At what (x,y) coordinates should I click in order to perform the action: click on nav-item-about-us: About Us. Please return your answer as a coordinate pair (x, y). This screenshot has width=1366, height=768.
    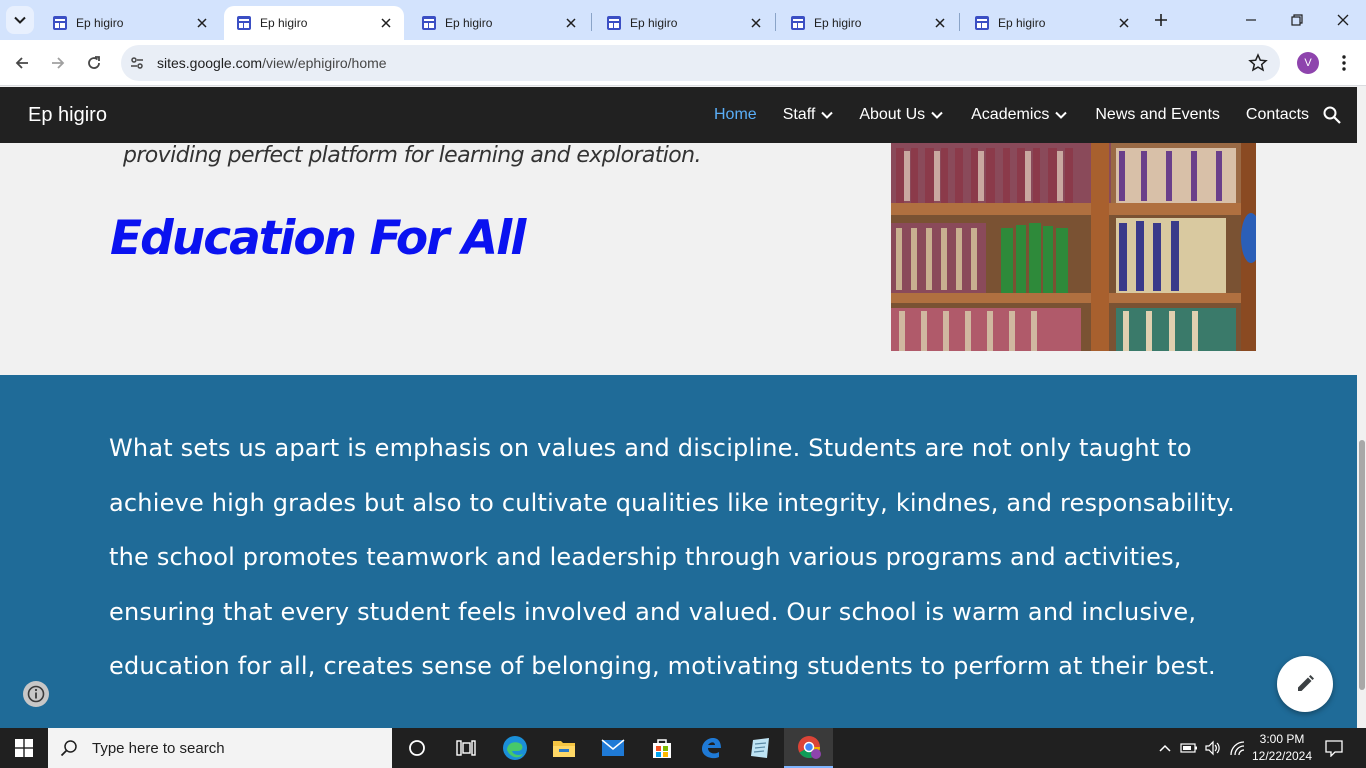
    Looking at the image, I should click on (901, 115).